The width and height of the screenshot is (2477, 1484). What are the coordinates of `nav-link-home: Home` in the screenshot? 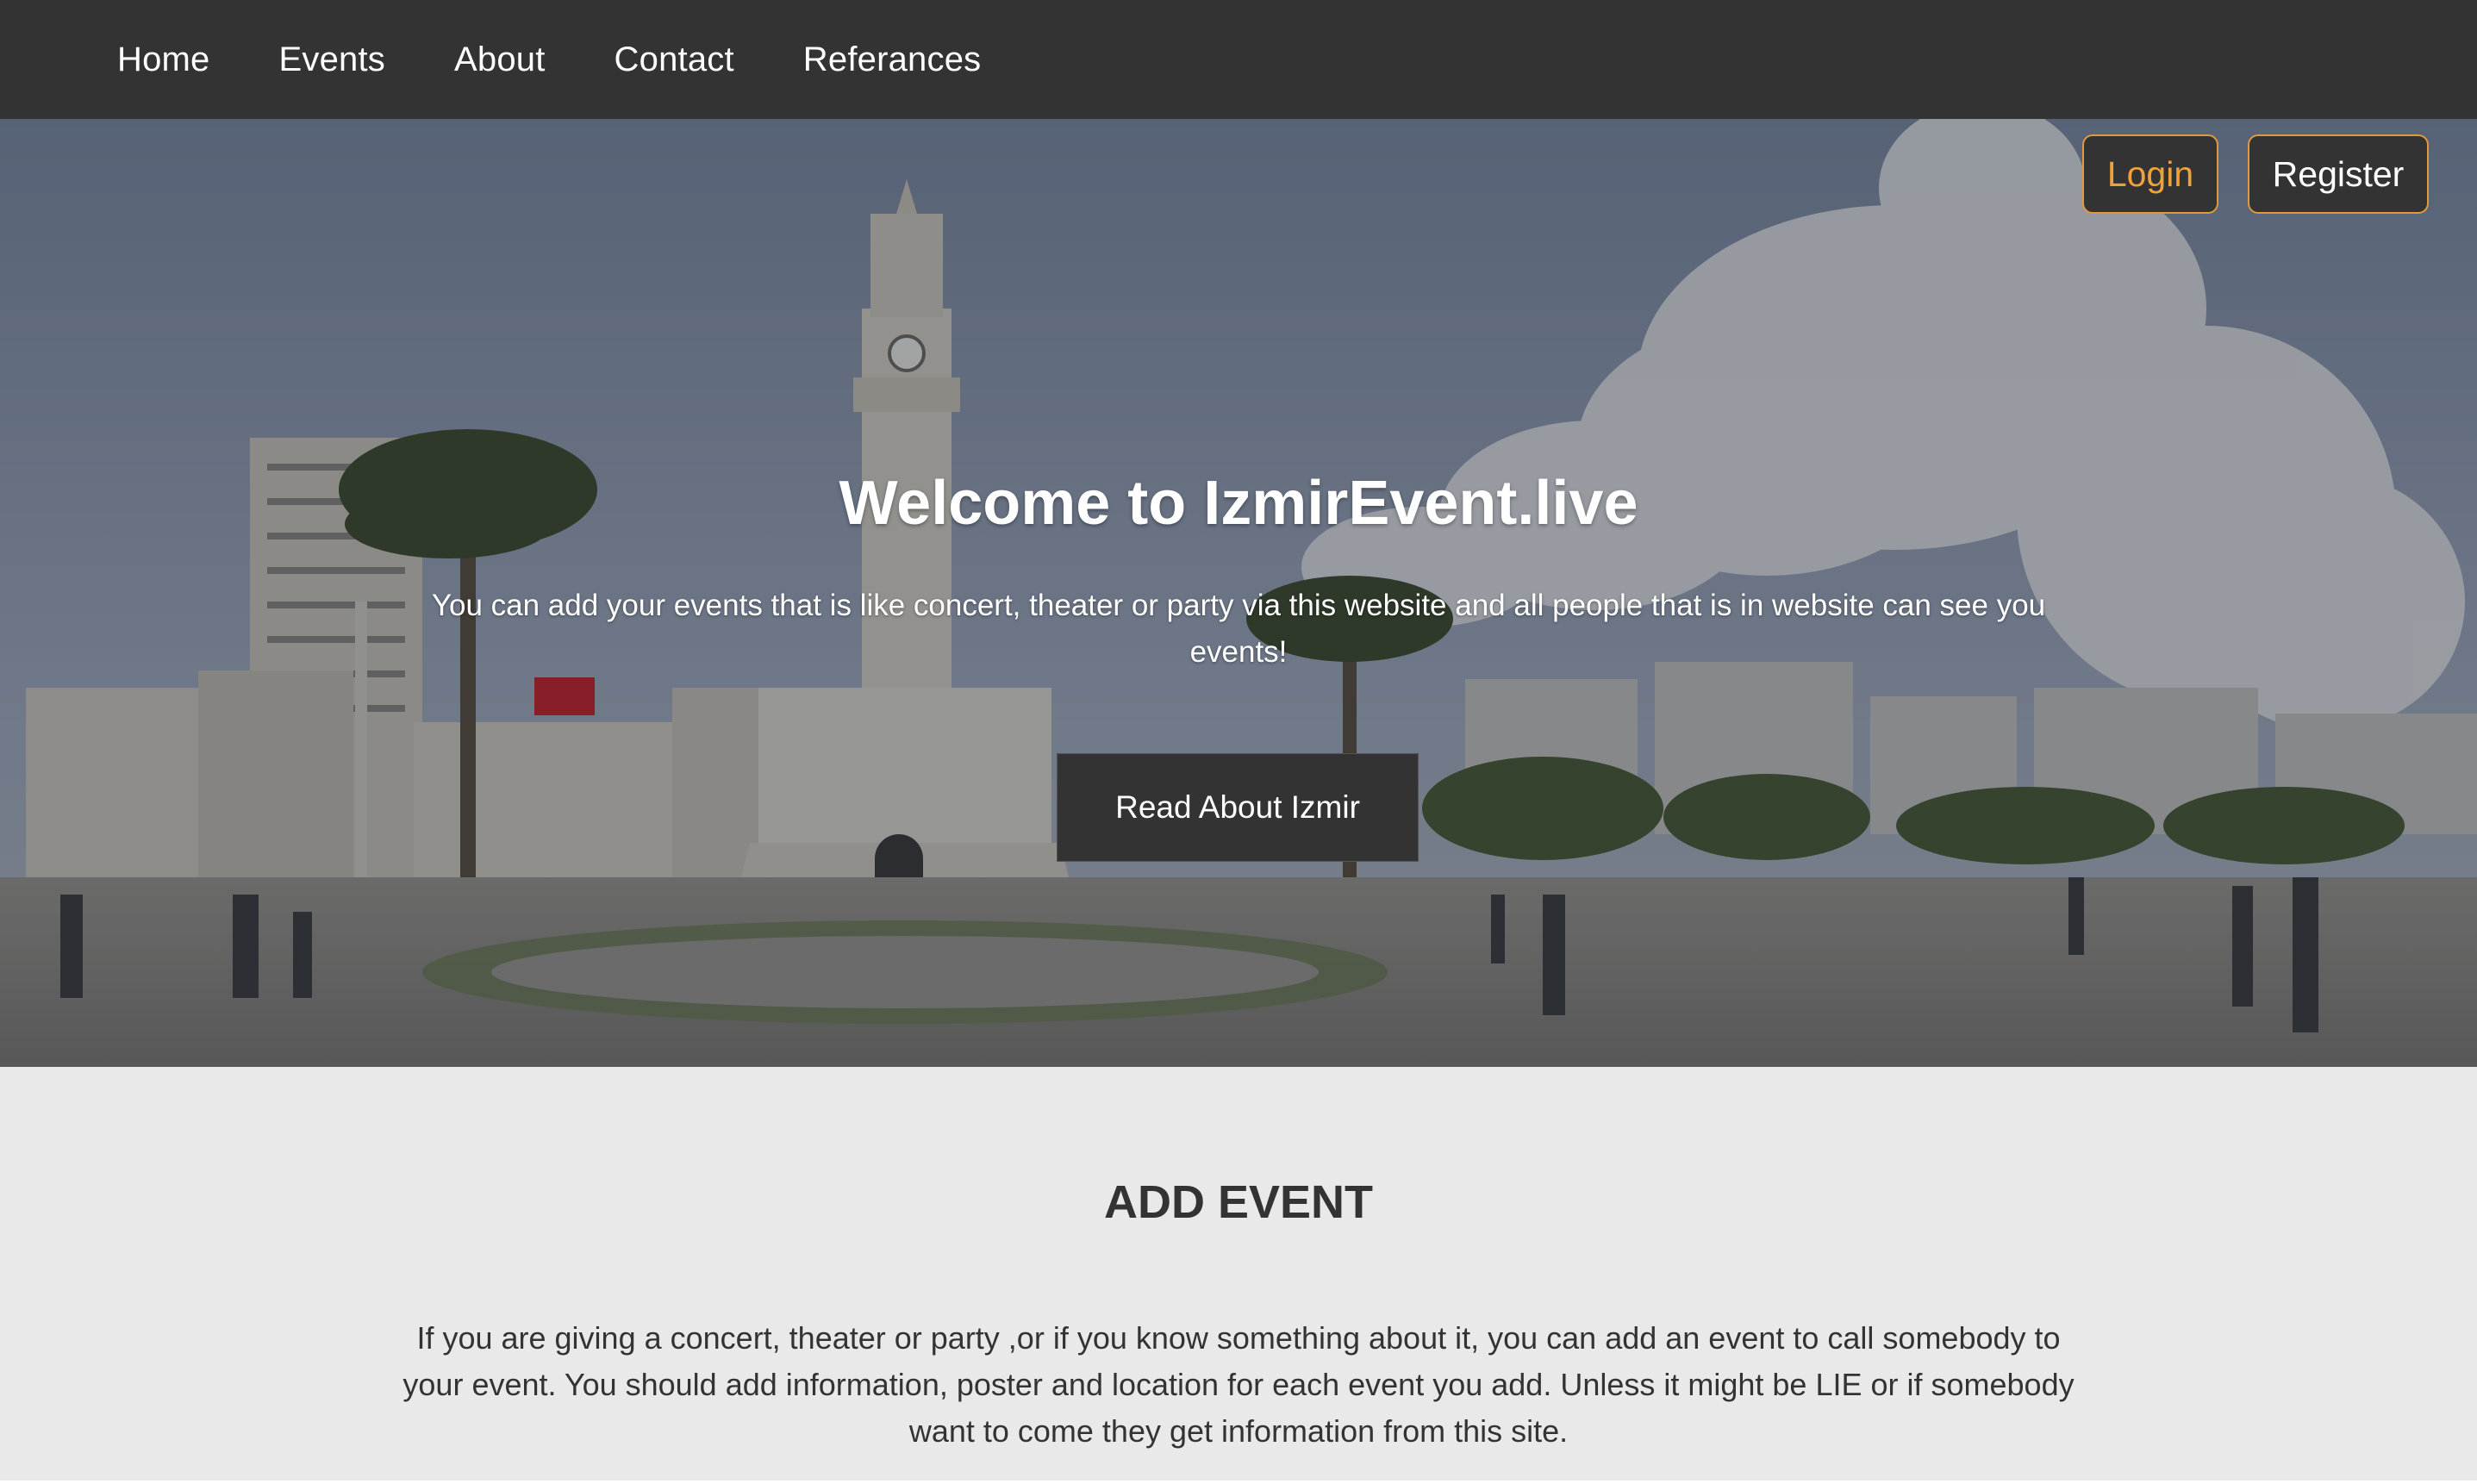 It's located at (163, 62).